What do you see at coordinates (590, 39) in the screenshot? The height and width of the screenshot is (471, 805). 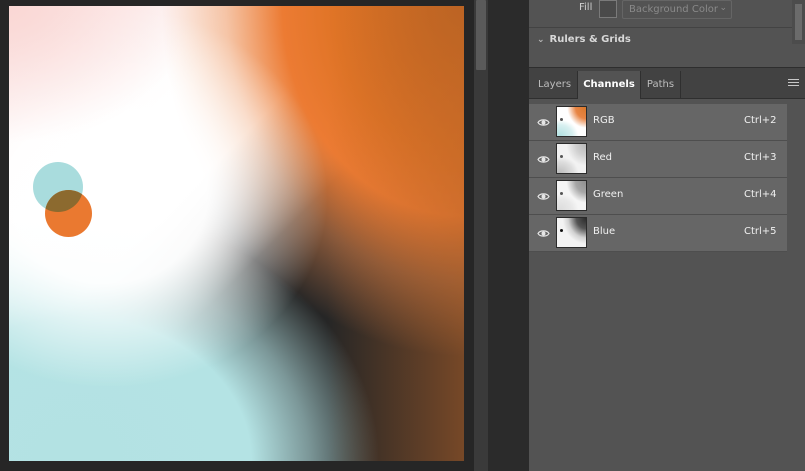 I see `rulers-grids-label: Rulers & Grids` at bounding box center [590, 39].